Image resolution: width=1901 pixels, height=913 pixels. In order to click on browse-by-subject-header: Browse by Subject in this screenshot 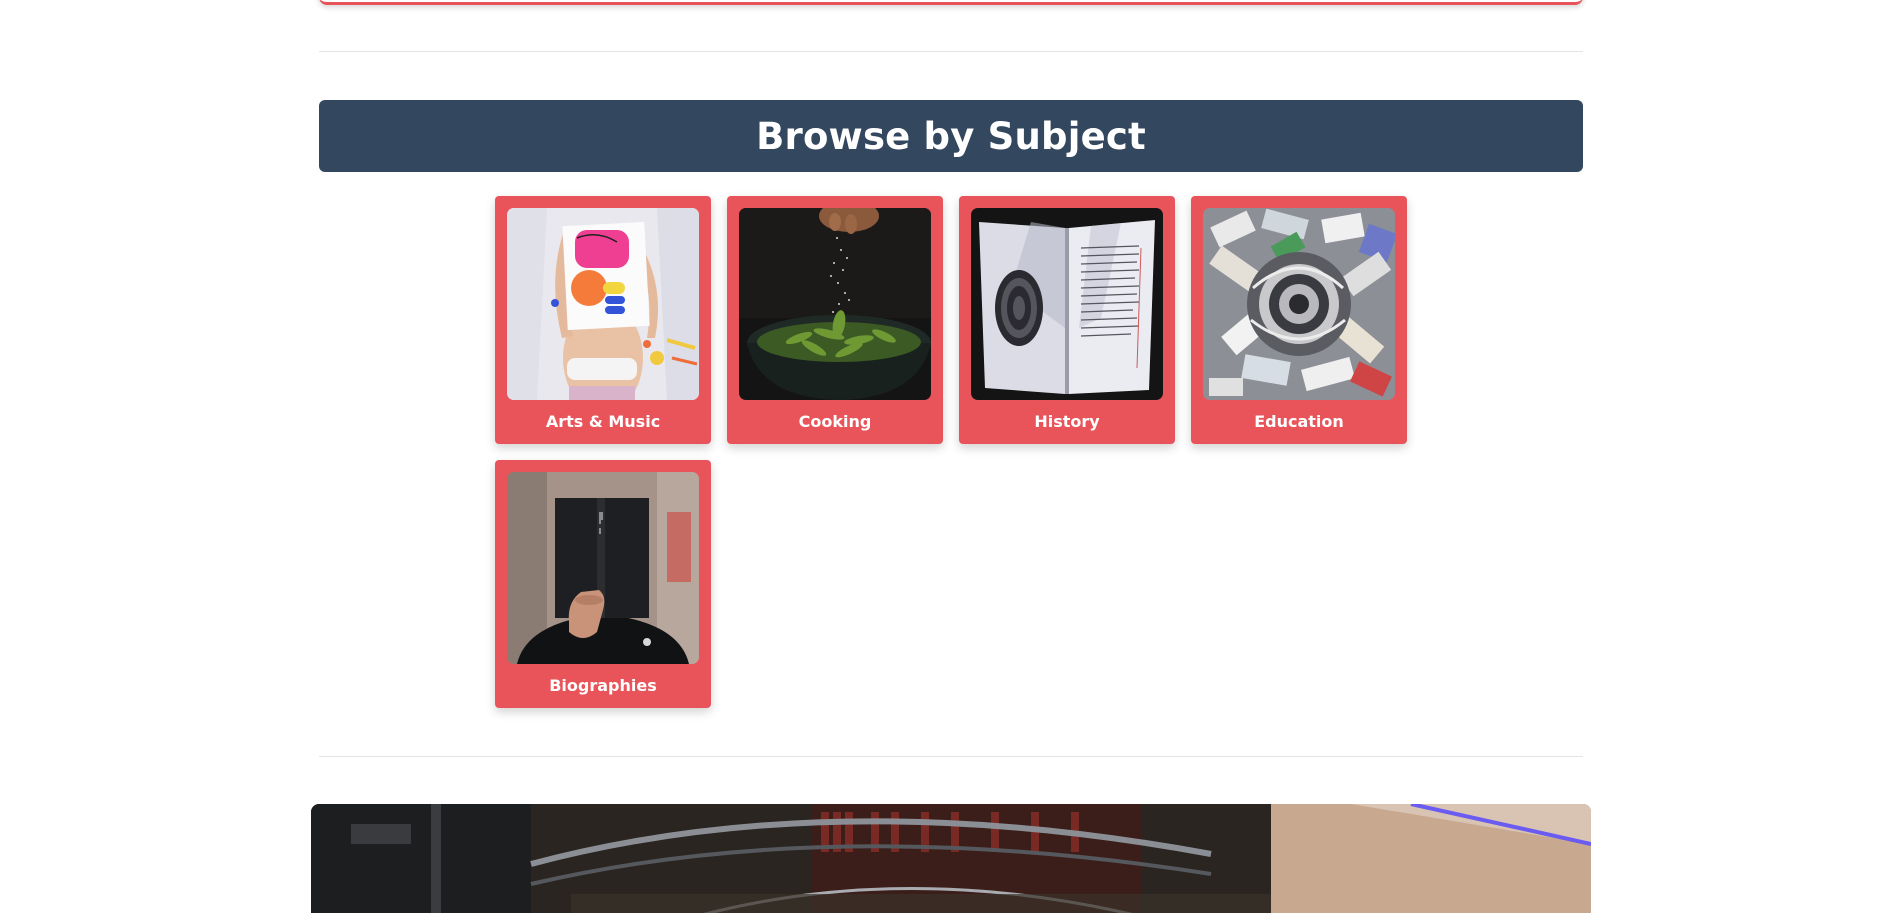, I will do `click(951, 136)`.